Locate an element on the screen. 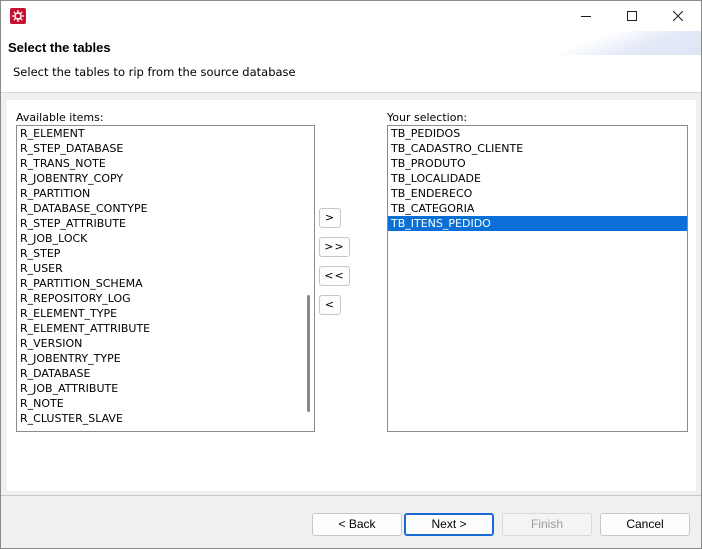  list-item: R_USER is located at coordinates (165, 268).